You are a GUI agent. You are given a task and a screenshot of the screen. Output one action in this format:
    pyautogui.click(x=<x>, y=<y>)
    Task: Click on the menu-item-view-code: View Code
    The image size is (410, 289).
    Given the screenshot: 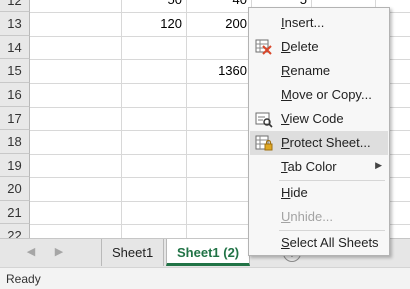 What is the action you would take?
    pyautogui.click(x=319, y=119)
    